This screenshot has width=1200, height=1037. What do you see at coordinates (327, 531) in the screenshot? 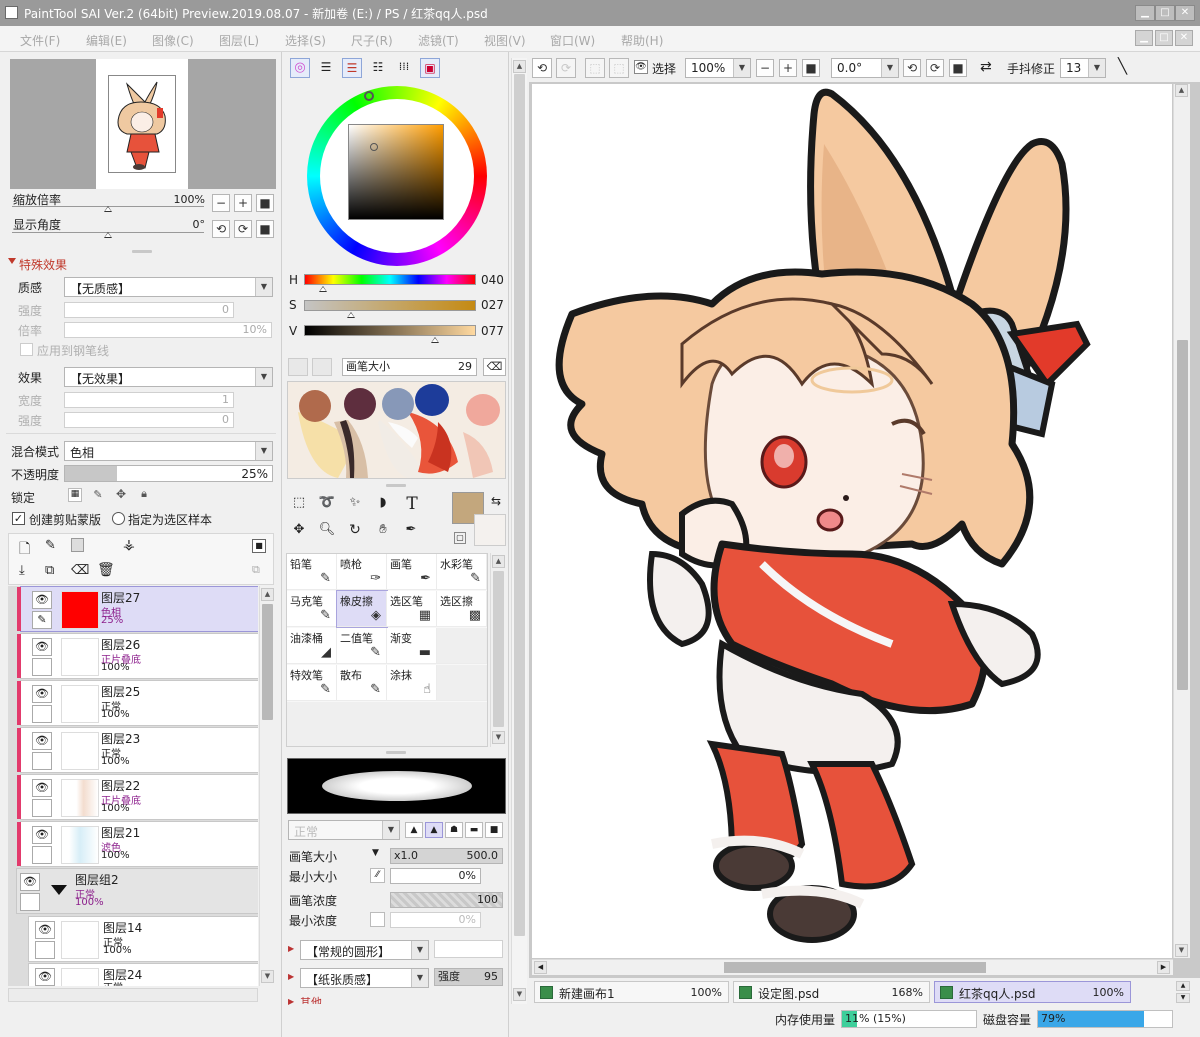
I see `zoom-icon: 🔍︎` at bounding box center [327, 531].